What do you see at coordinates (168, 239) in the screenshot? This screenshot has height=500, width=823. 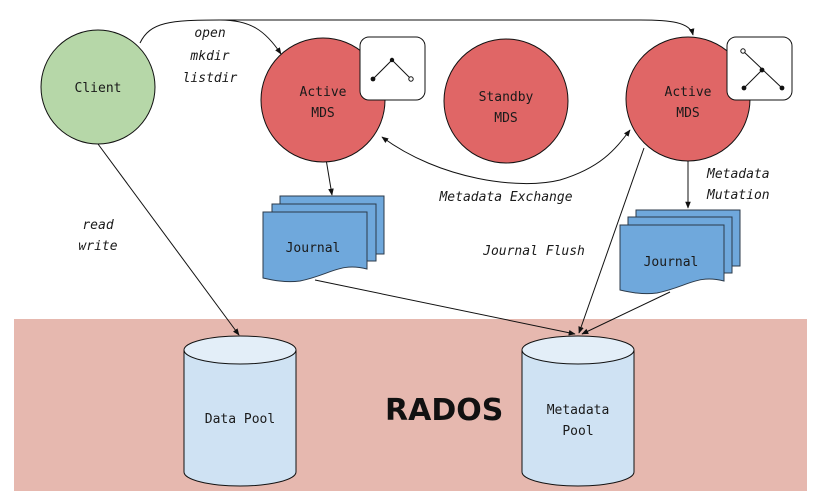 I see `edge-client-to-data-pool` at bounding box center [168, 239].